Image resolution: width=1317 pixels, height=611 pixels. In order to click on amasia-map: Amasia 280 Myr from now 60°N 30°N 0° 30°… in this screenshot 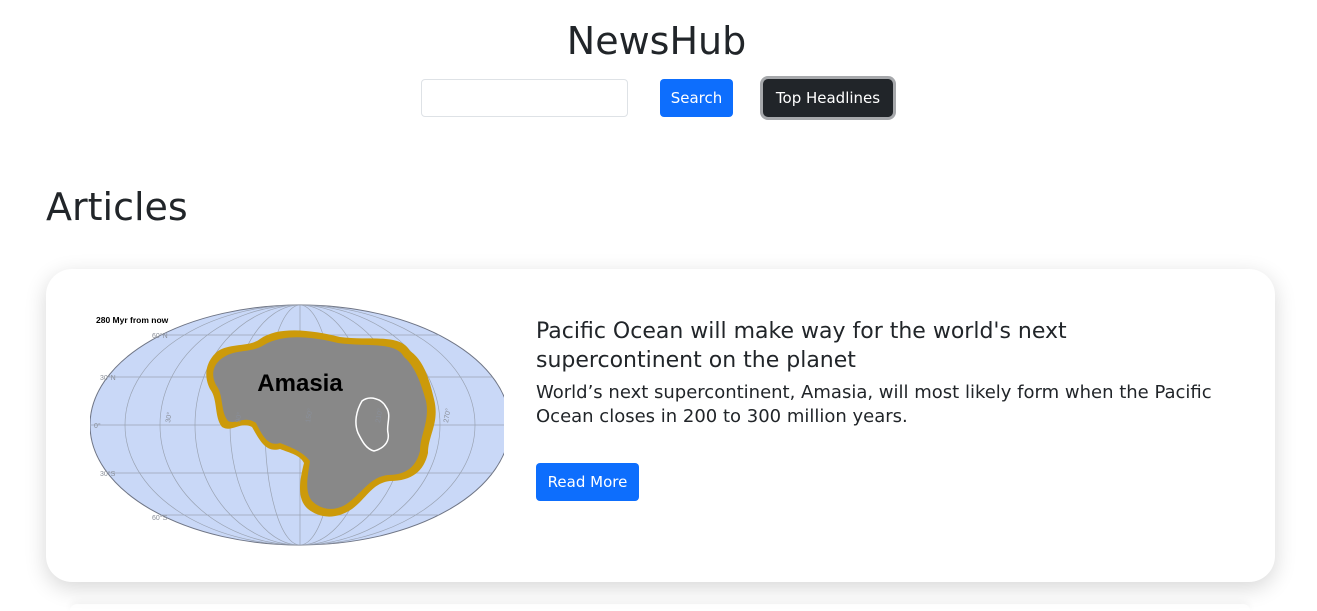, I will do `click(297, 425)`.